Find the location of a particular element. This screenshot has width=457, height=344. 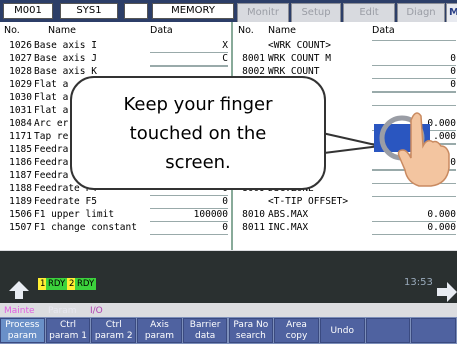

softkey-label-line-1: Area is located at coordinates (296, 325).